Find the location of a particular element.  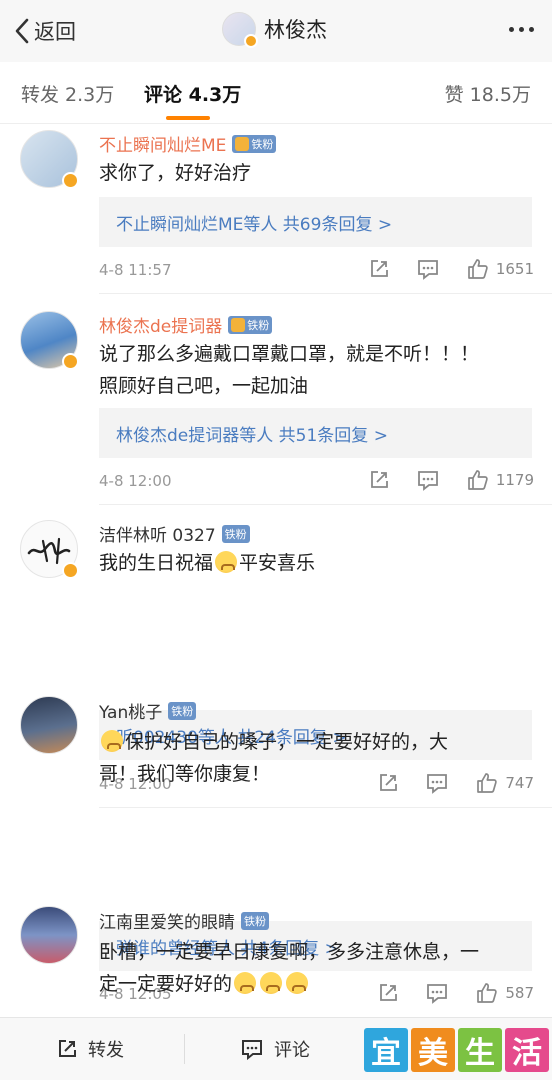

comment-time: 4-8 12:00 is located at coordinates (135, 481).